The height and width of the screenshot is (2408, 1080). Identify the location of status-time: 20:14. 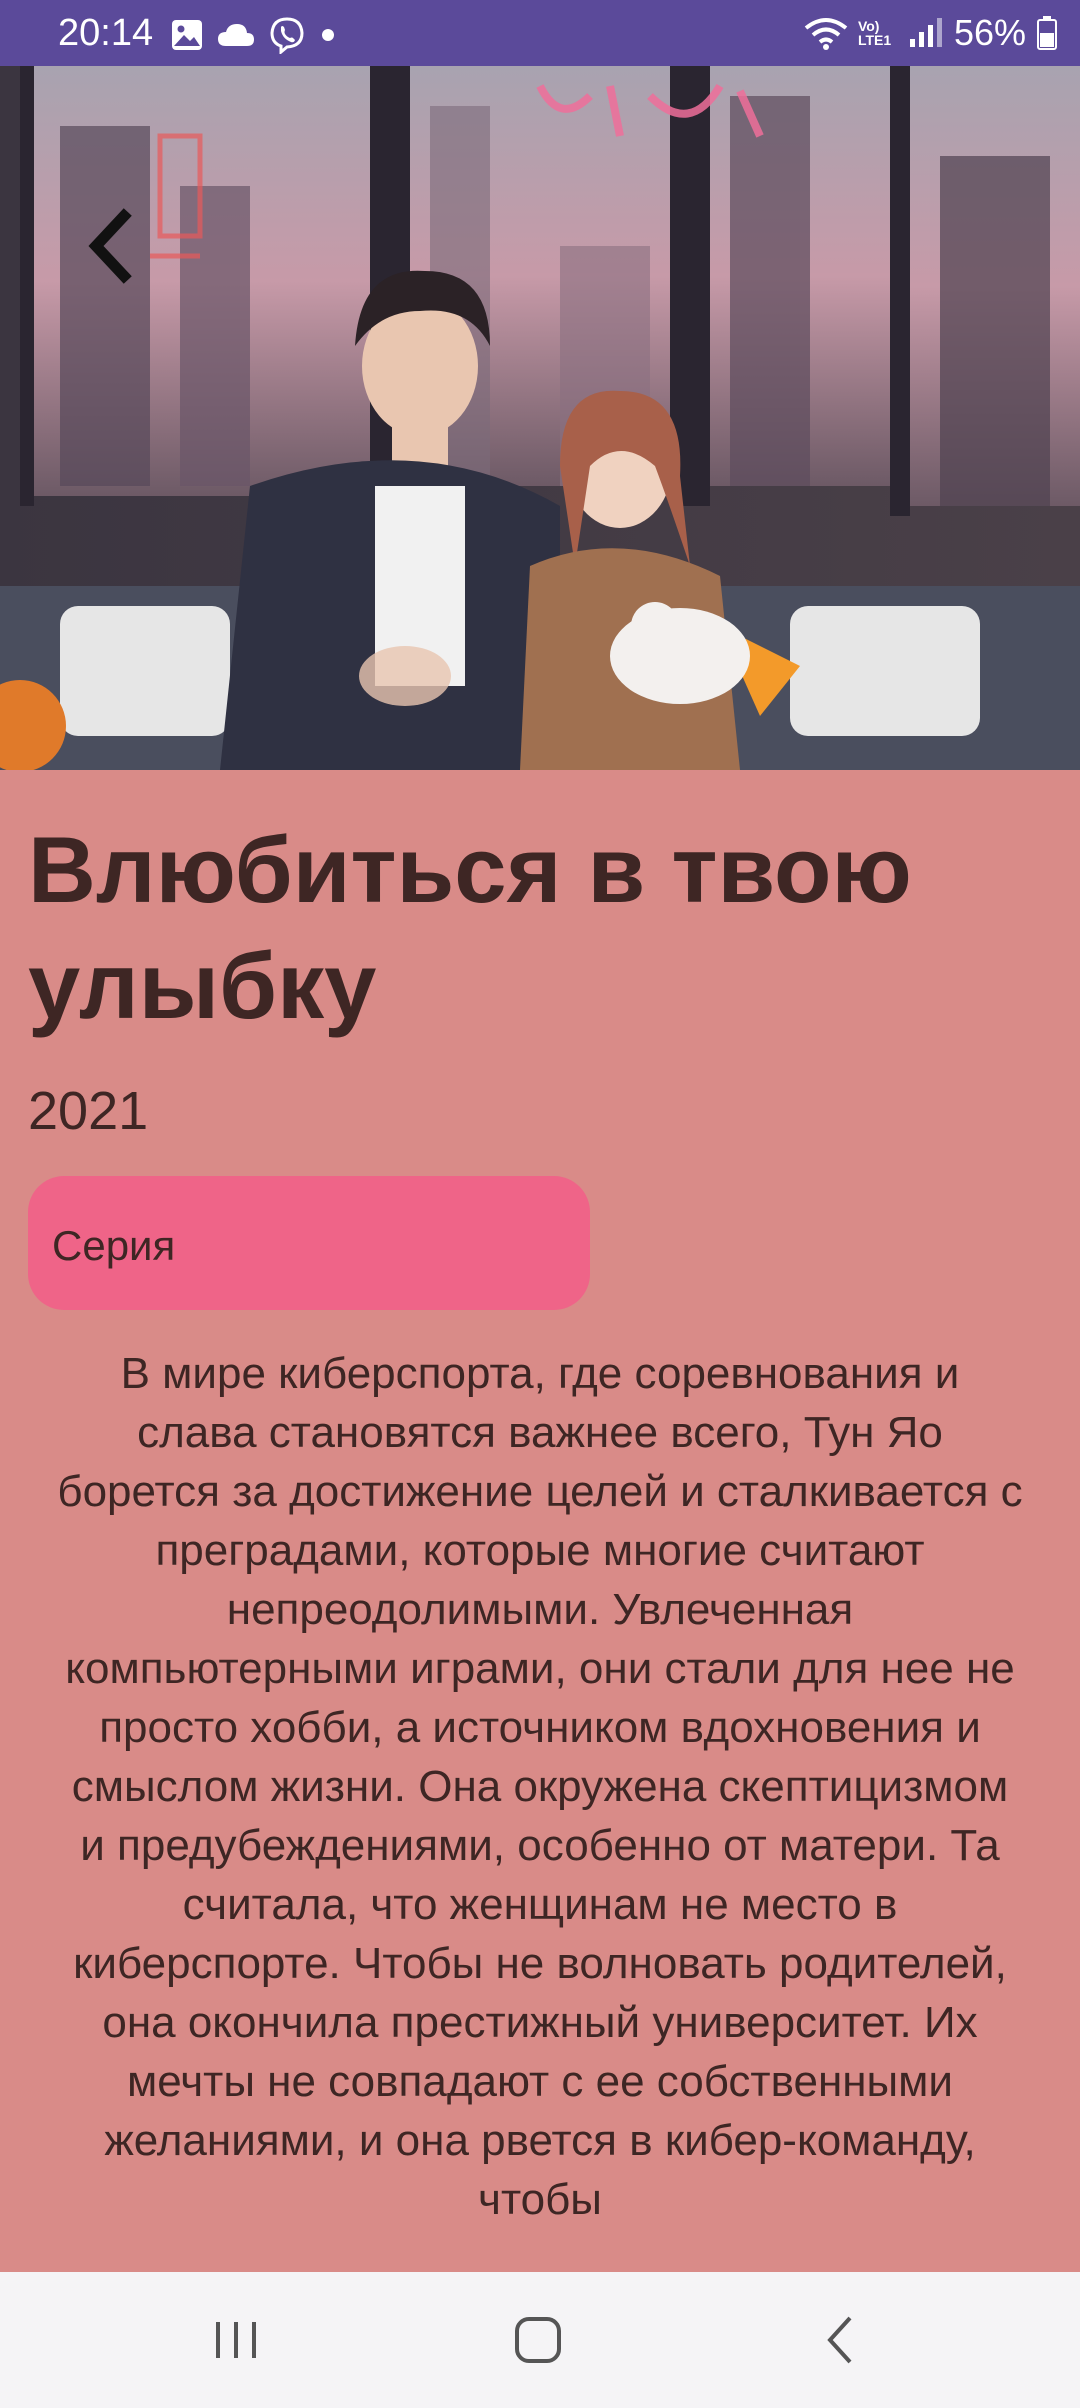
(106, 33).